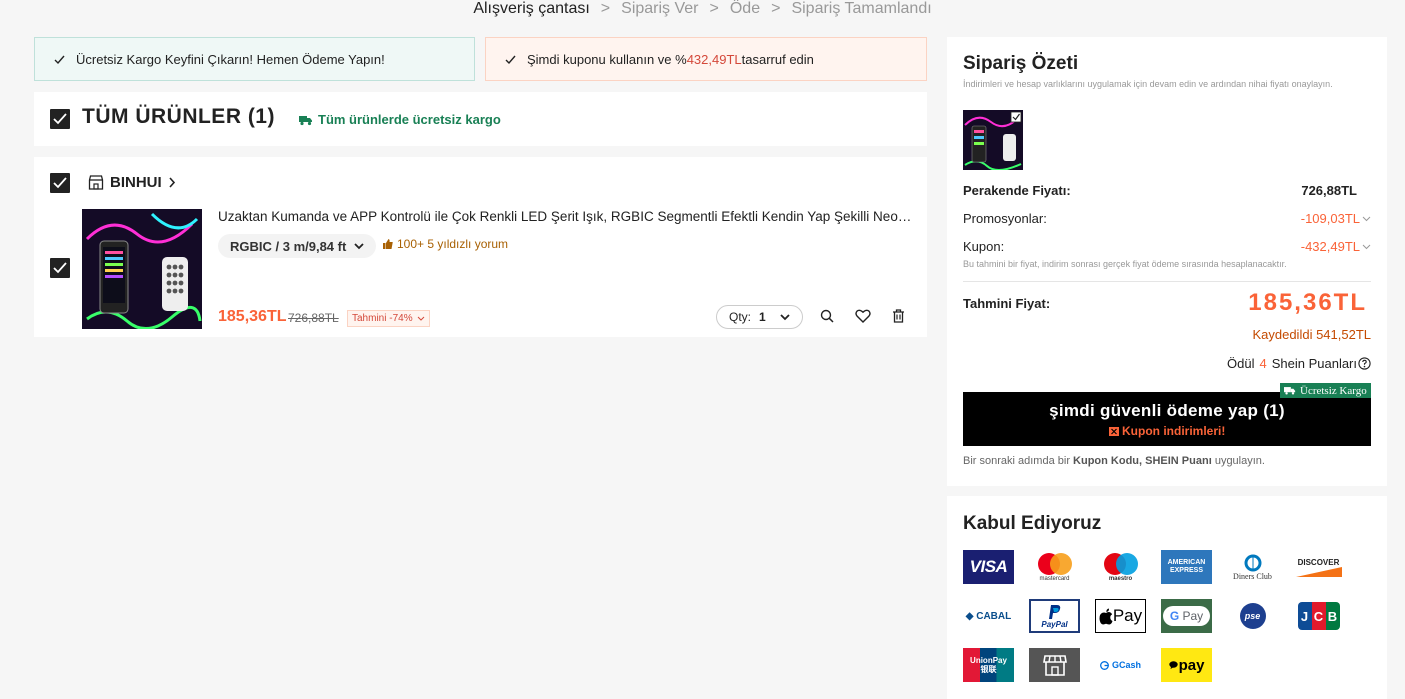 The height and width of the screenshot is (699, 1405). What do you see at coordinates (1307, 302) in the screenshot?
I see `estimated-price-value: 185,36TL` at bounding box center [1307, 302].